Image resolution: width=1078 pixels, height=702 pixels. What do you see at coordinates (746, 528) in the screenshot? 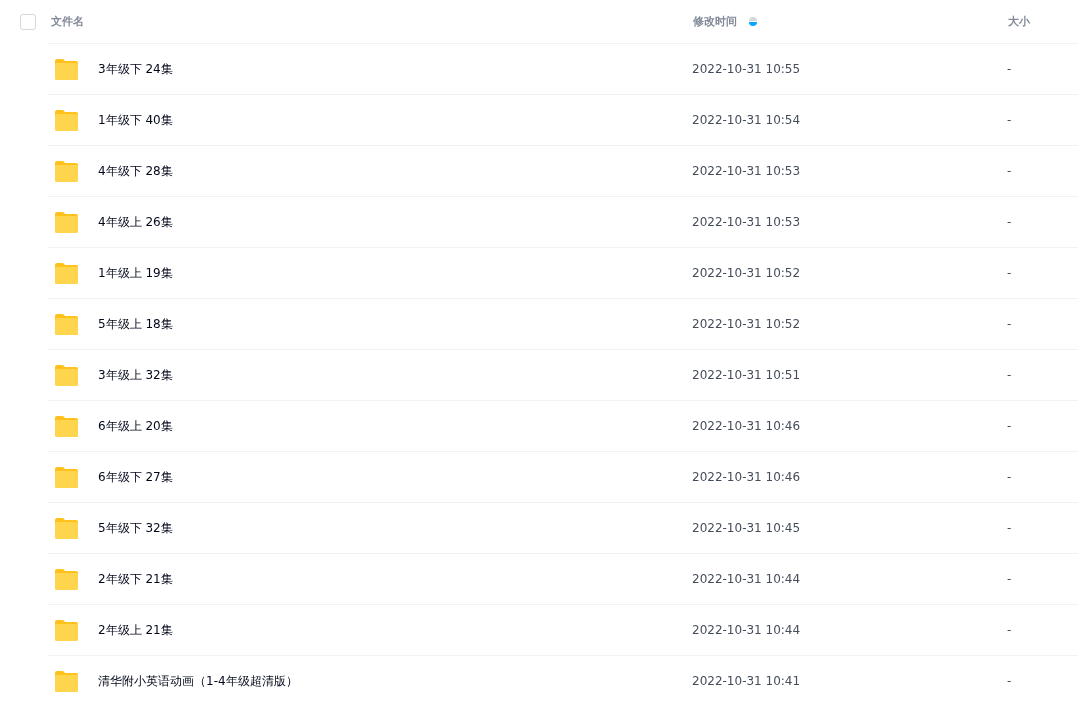
I see `modified-time: 2022-10-31 10:45` at bounding box center [746, 528].